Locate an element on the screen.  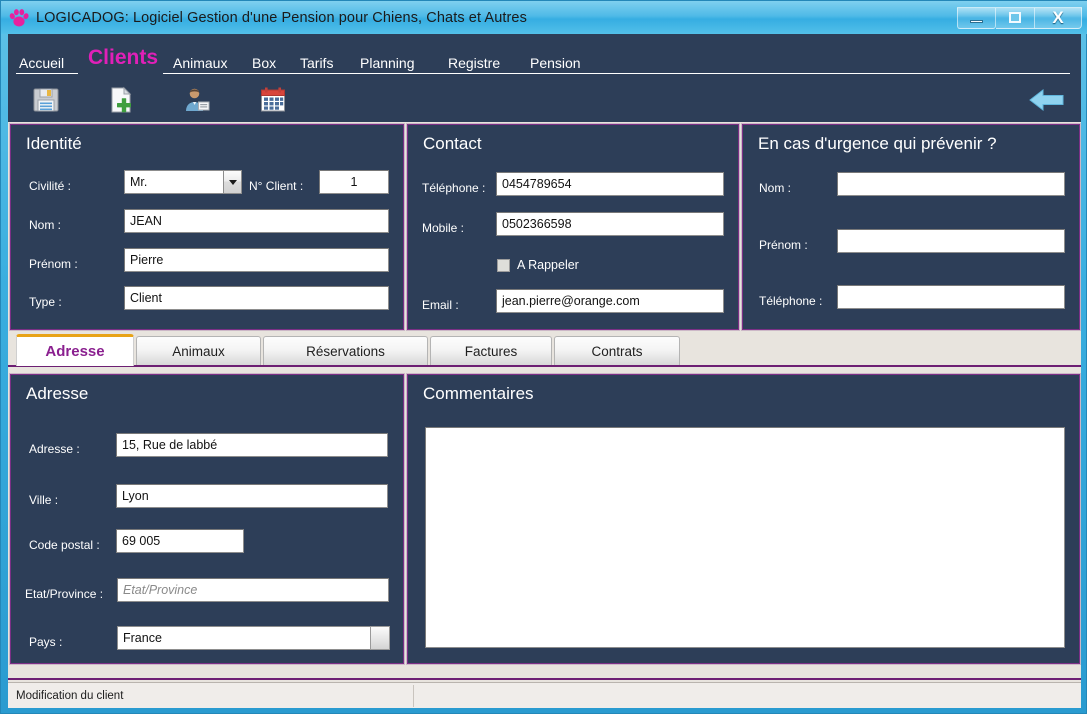
etat-province-label: Etat/Province : is located at coordinates (64, 594).